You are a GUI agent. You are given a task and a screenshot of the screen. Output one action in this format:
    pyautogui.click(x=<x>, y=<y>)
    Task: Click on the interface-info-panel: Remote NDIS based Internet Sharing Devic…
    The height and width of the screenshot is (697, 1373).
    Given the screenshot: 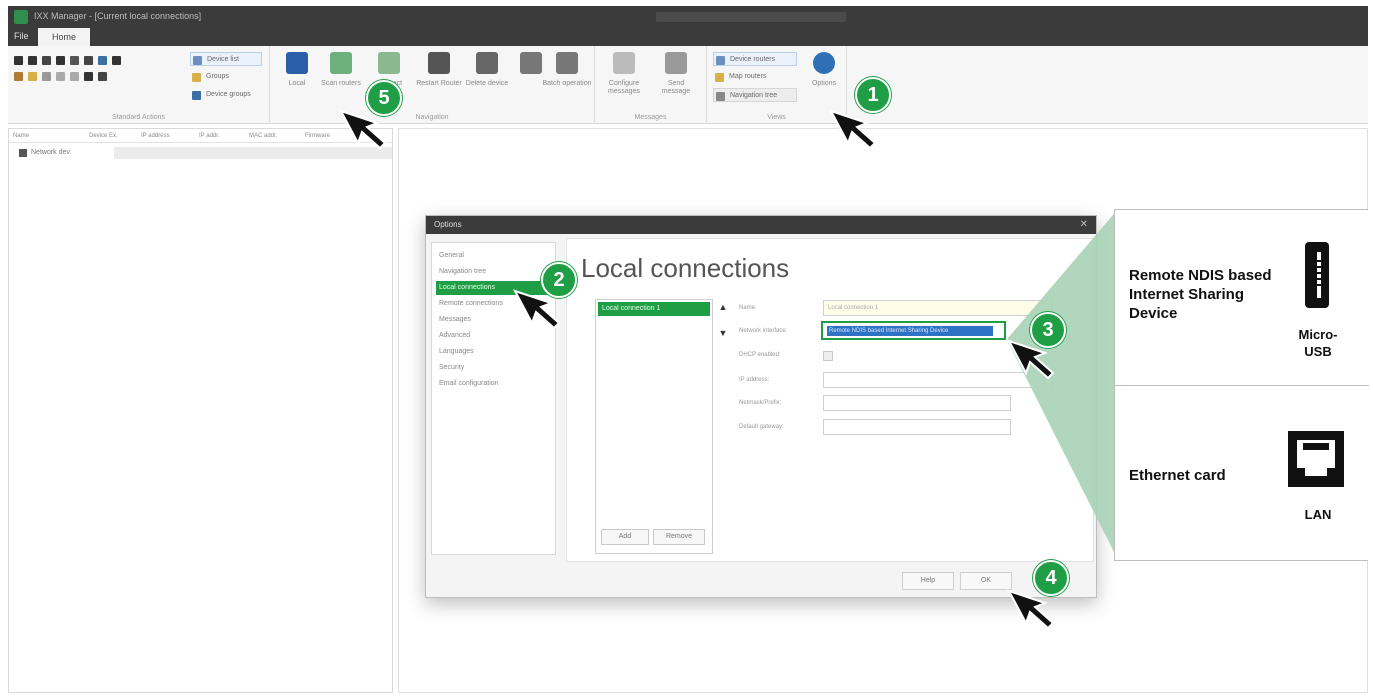 What is the action you would take?
    pyautogui.click(x=1241, y=385)
    